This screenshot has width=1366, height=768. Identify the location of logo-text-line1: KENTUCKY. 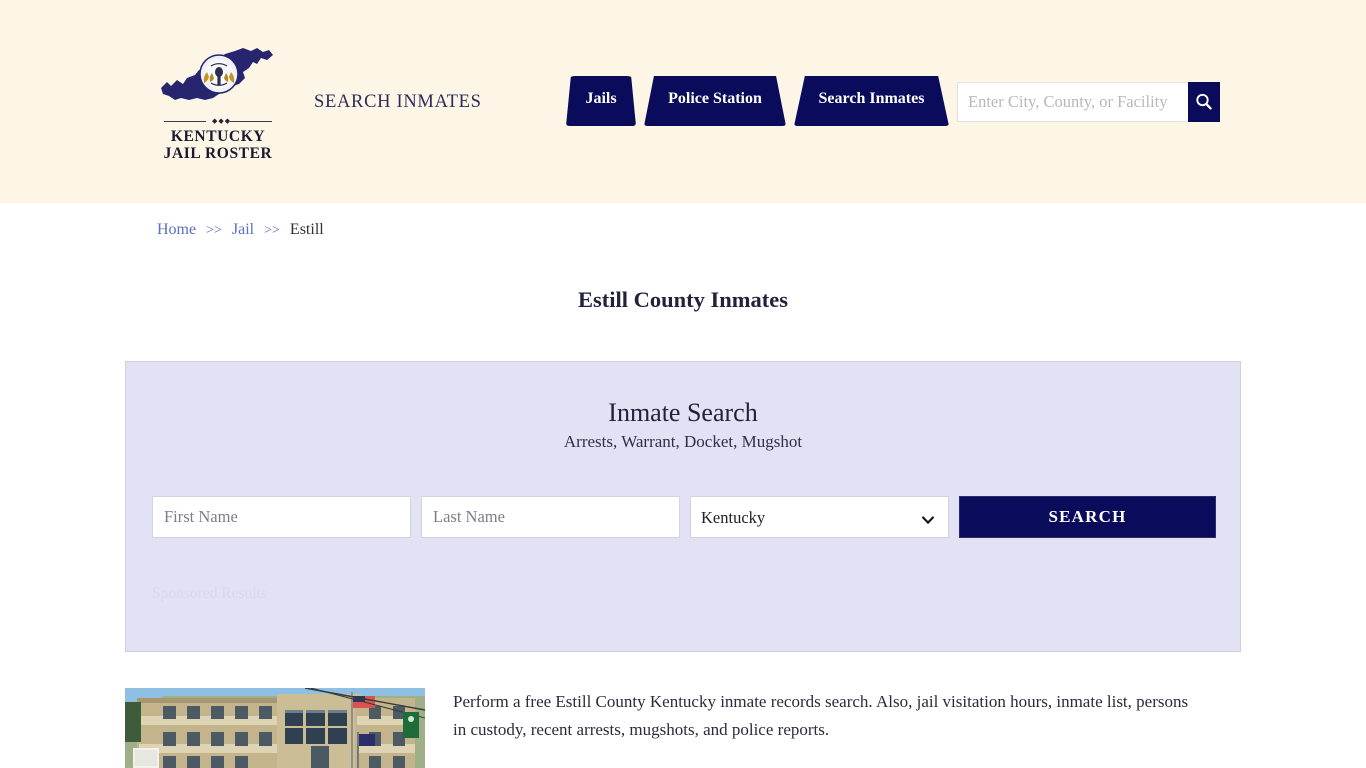
(218, 136).